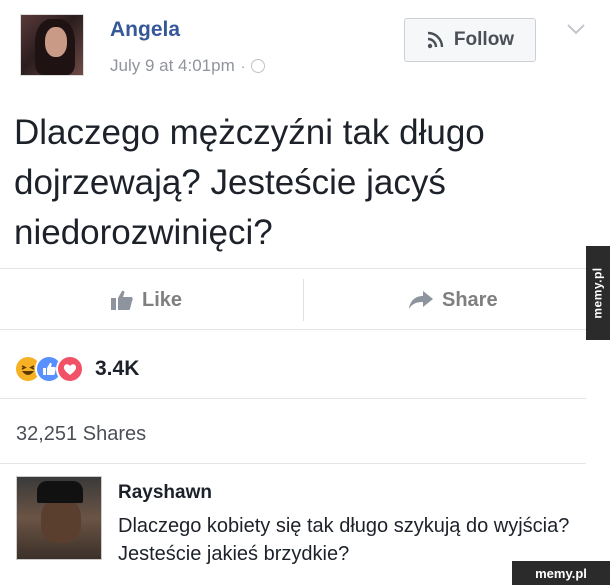 Image resolution: width=610 pixels, height=585 pixels. I want to click on follow-button: Follow, so click(470, 40).